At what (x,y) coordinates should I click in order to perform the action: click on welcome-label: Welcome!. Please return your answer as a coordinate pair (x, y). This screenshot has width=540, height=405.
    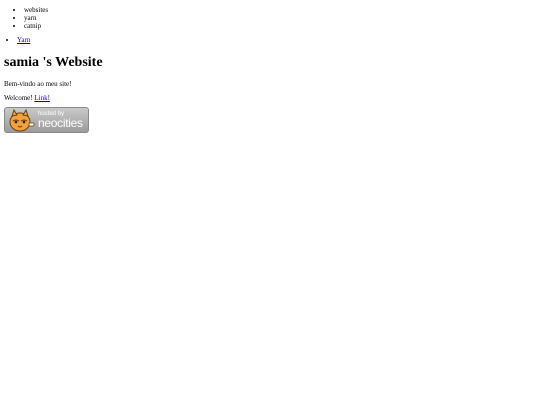
    Looking at the image, I should click on (18, 98).